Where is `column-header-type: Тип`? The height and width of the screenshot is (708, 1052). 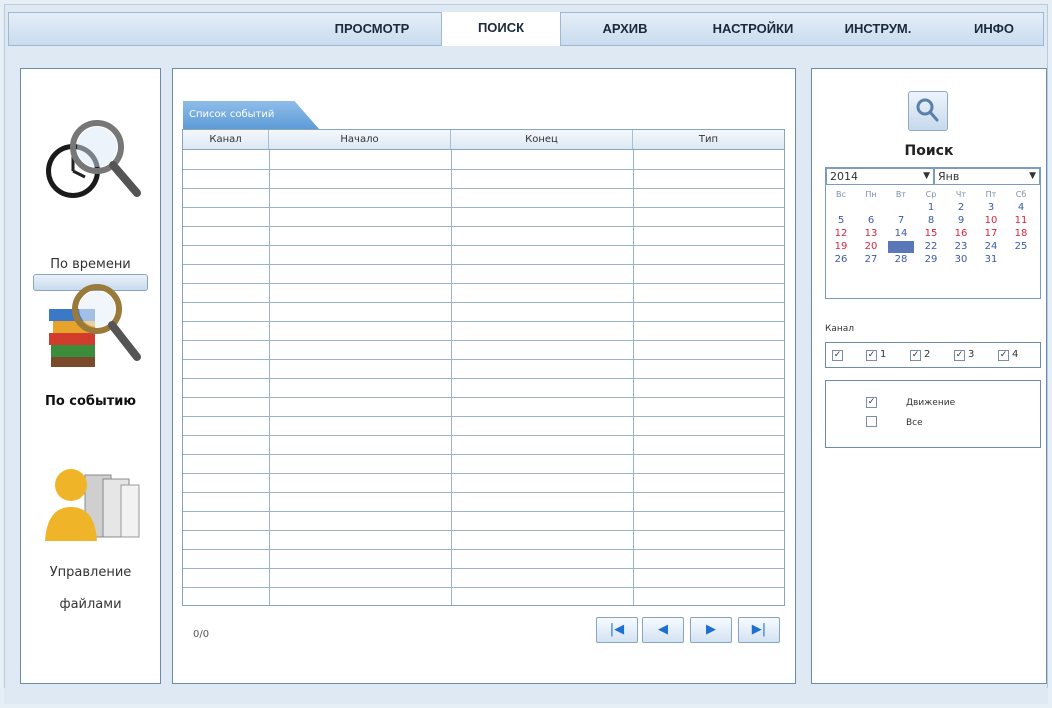 column-header-type: Тип is located at coordinates (708, 139).